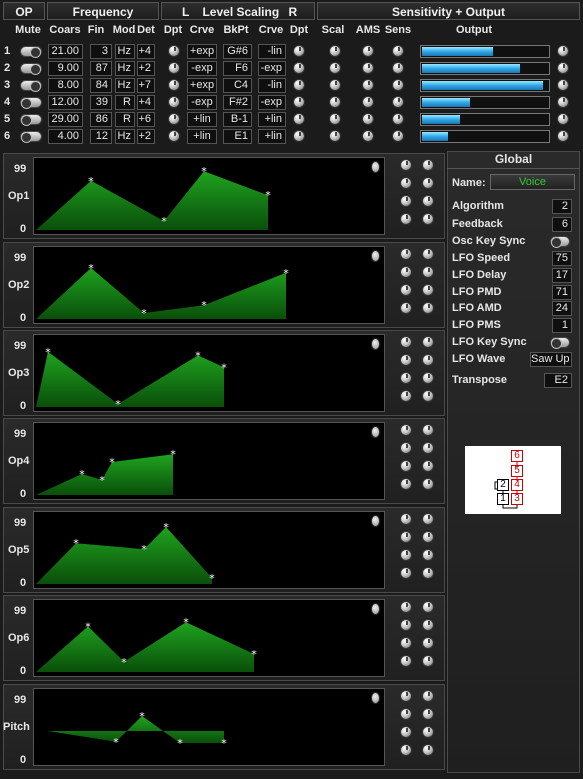 The image size is (583, 779). Describe the element at coordinates (65, 102) in the screenshot. I see `coarse-field: 12.00` at that location.